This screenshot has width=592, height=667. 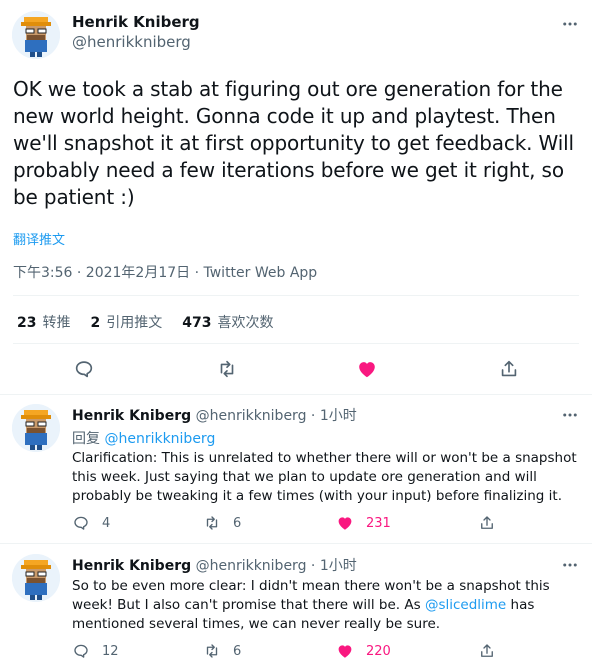 I want to click on reply-count: 4, so click(x=106, y=523).